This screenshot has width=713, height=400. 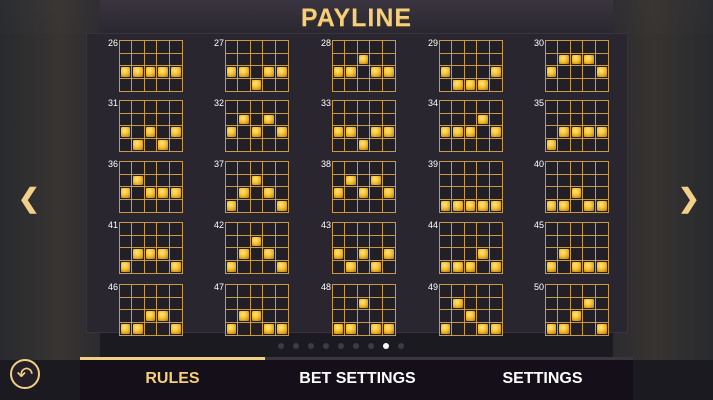 What do you see at coordinates (386, 346) in the screenshot?
I see `page-dot-active` at bounding box center [386, 346].